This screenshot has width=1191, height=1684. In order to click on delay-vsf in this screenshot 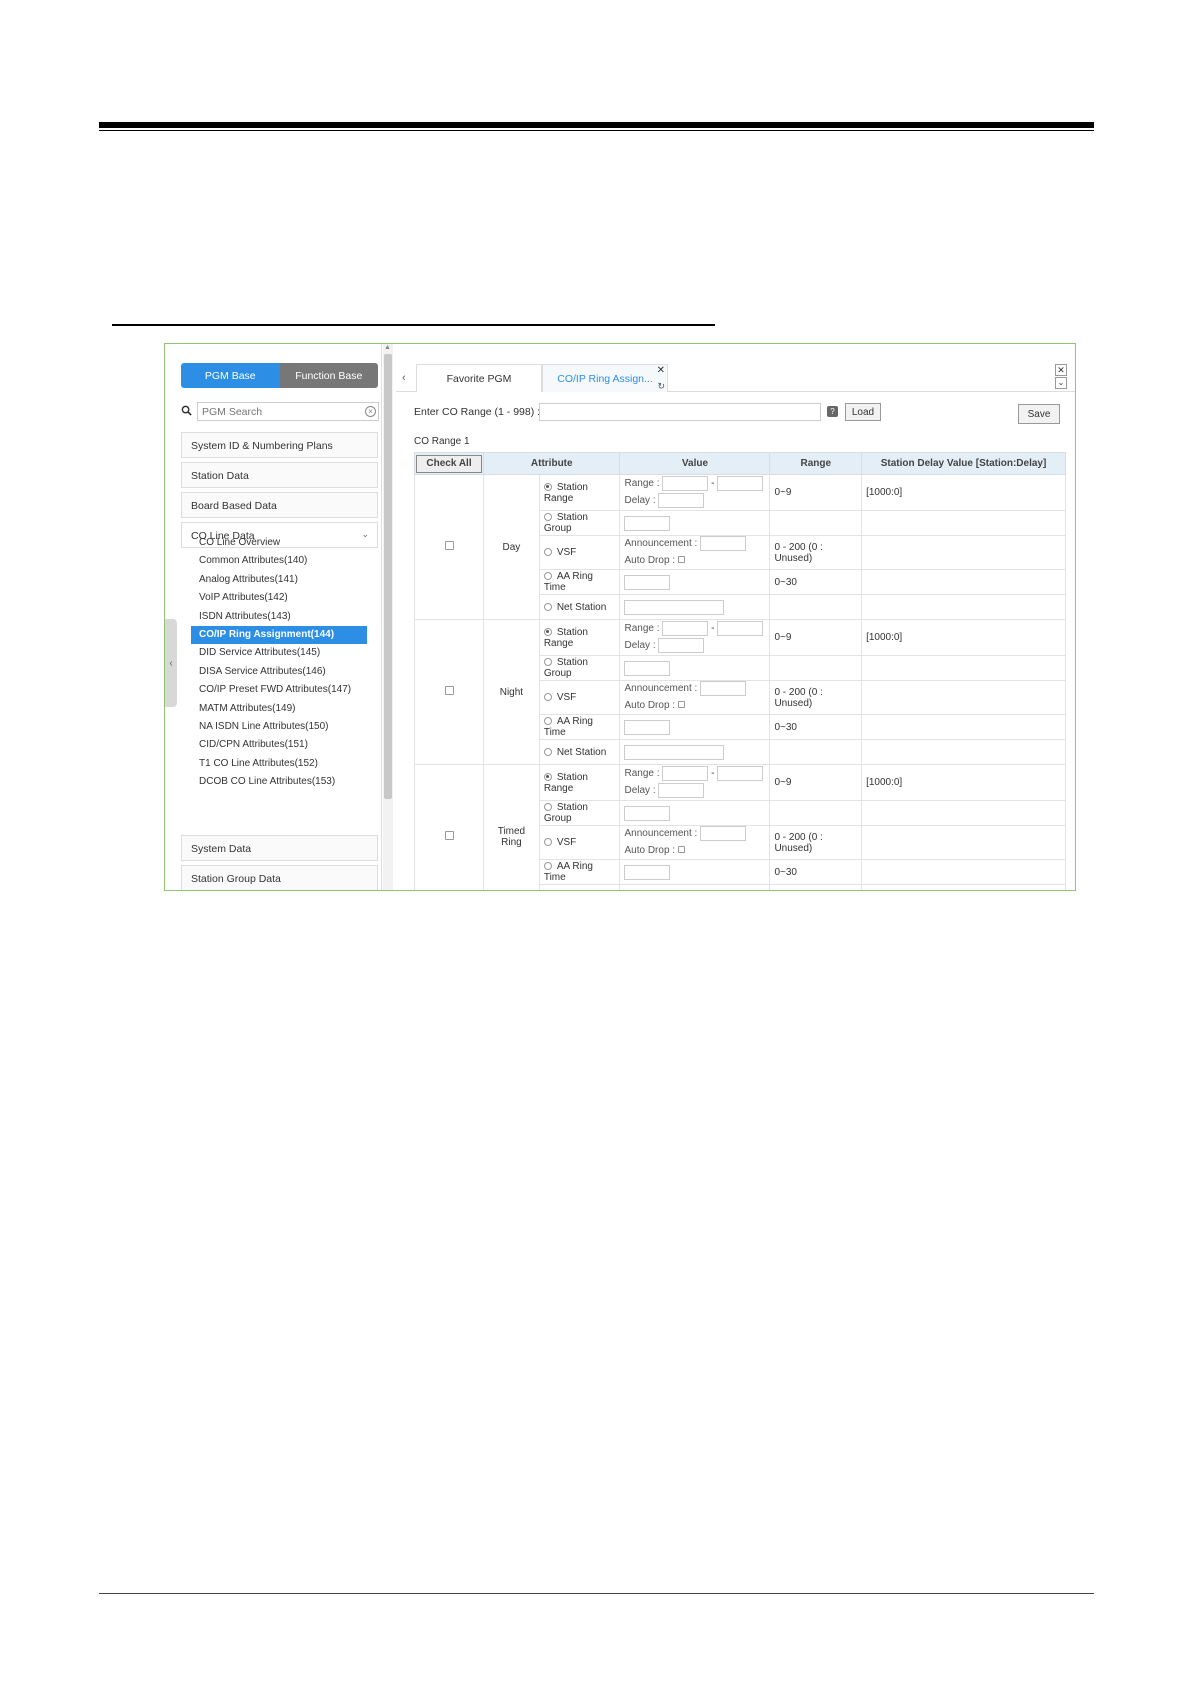, I will do `click(963, 842)`.